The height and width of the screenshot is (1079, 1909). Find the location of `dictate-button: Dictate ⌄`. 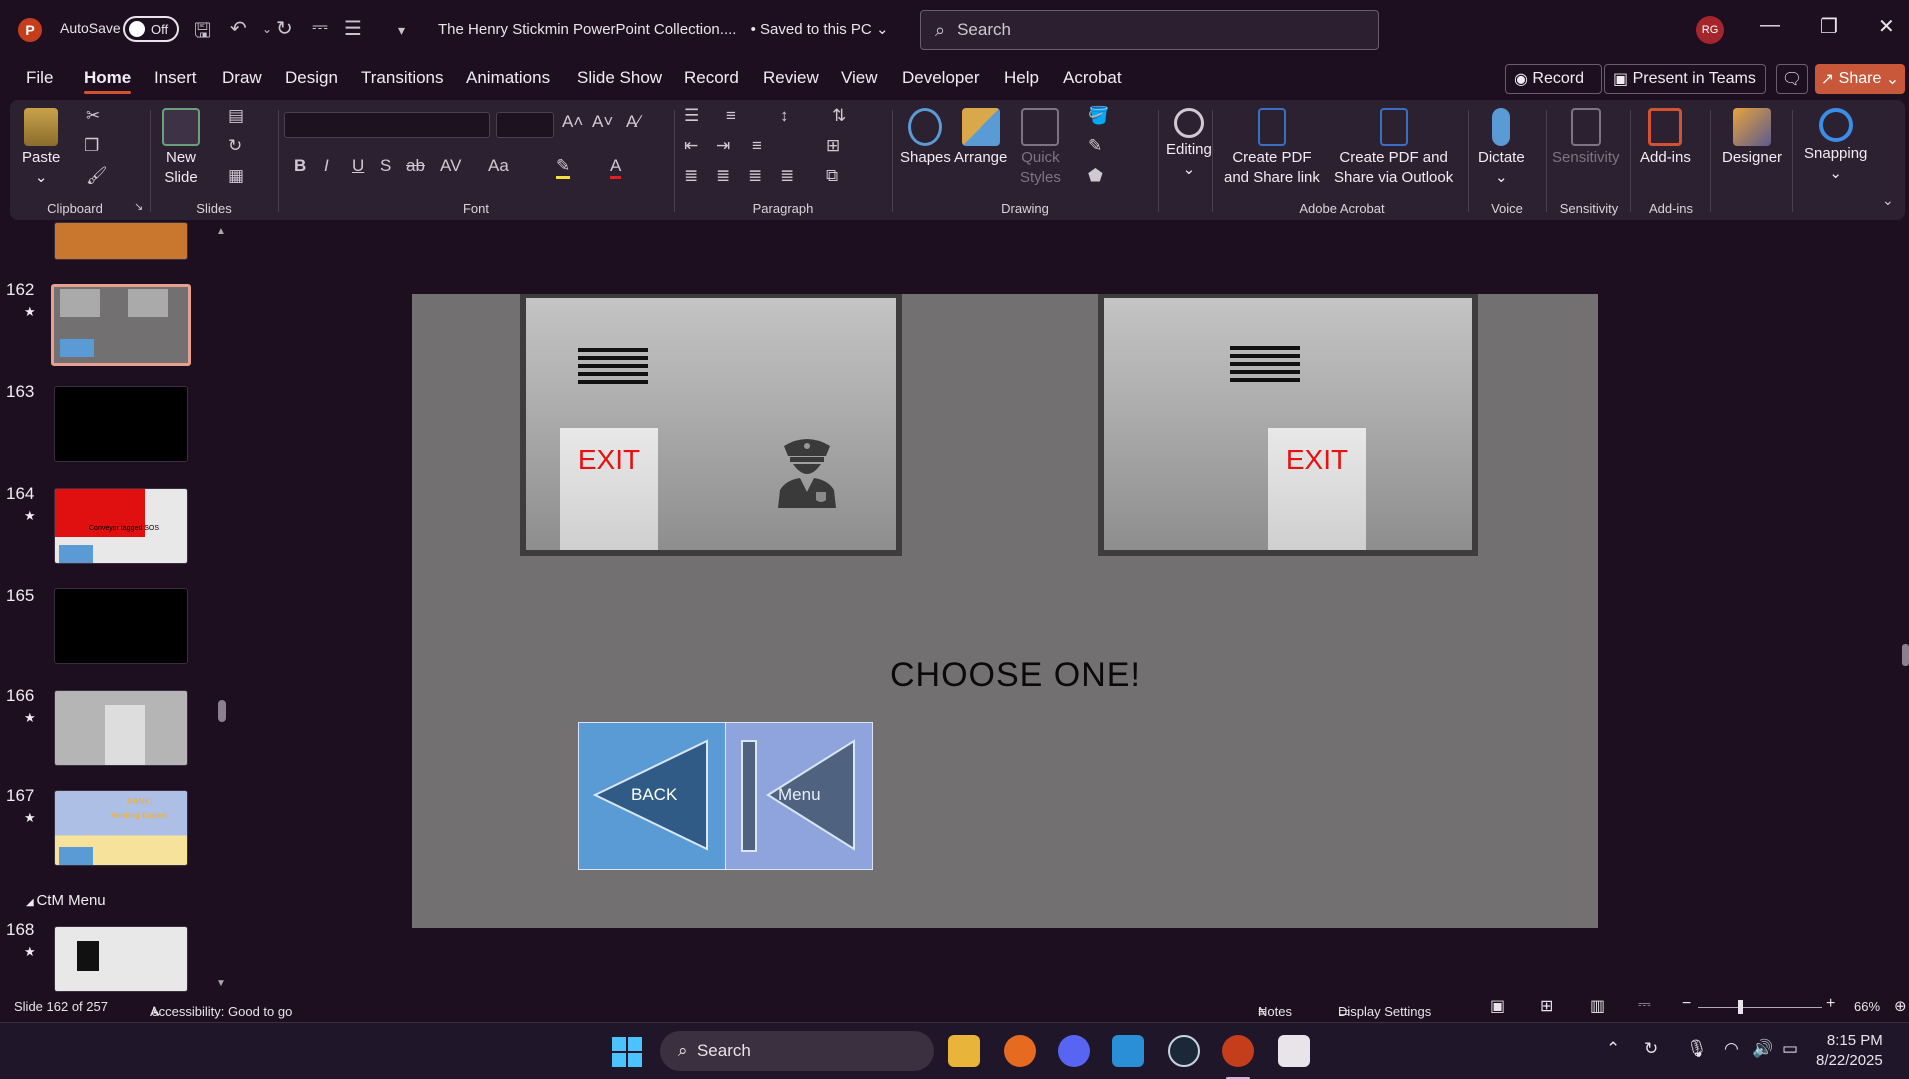

dictate-button: Dictate ⌄ is located at coordinates (1501, 148).